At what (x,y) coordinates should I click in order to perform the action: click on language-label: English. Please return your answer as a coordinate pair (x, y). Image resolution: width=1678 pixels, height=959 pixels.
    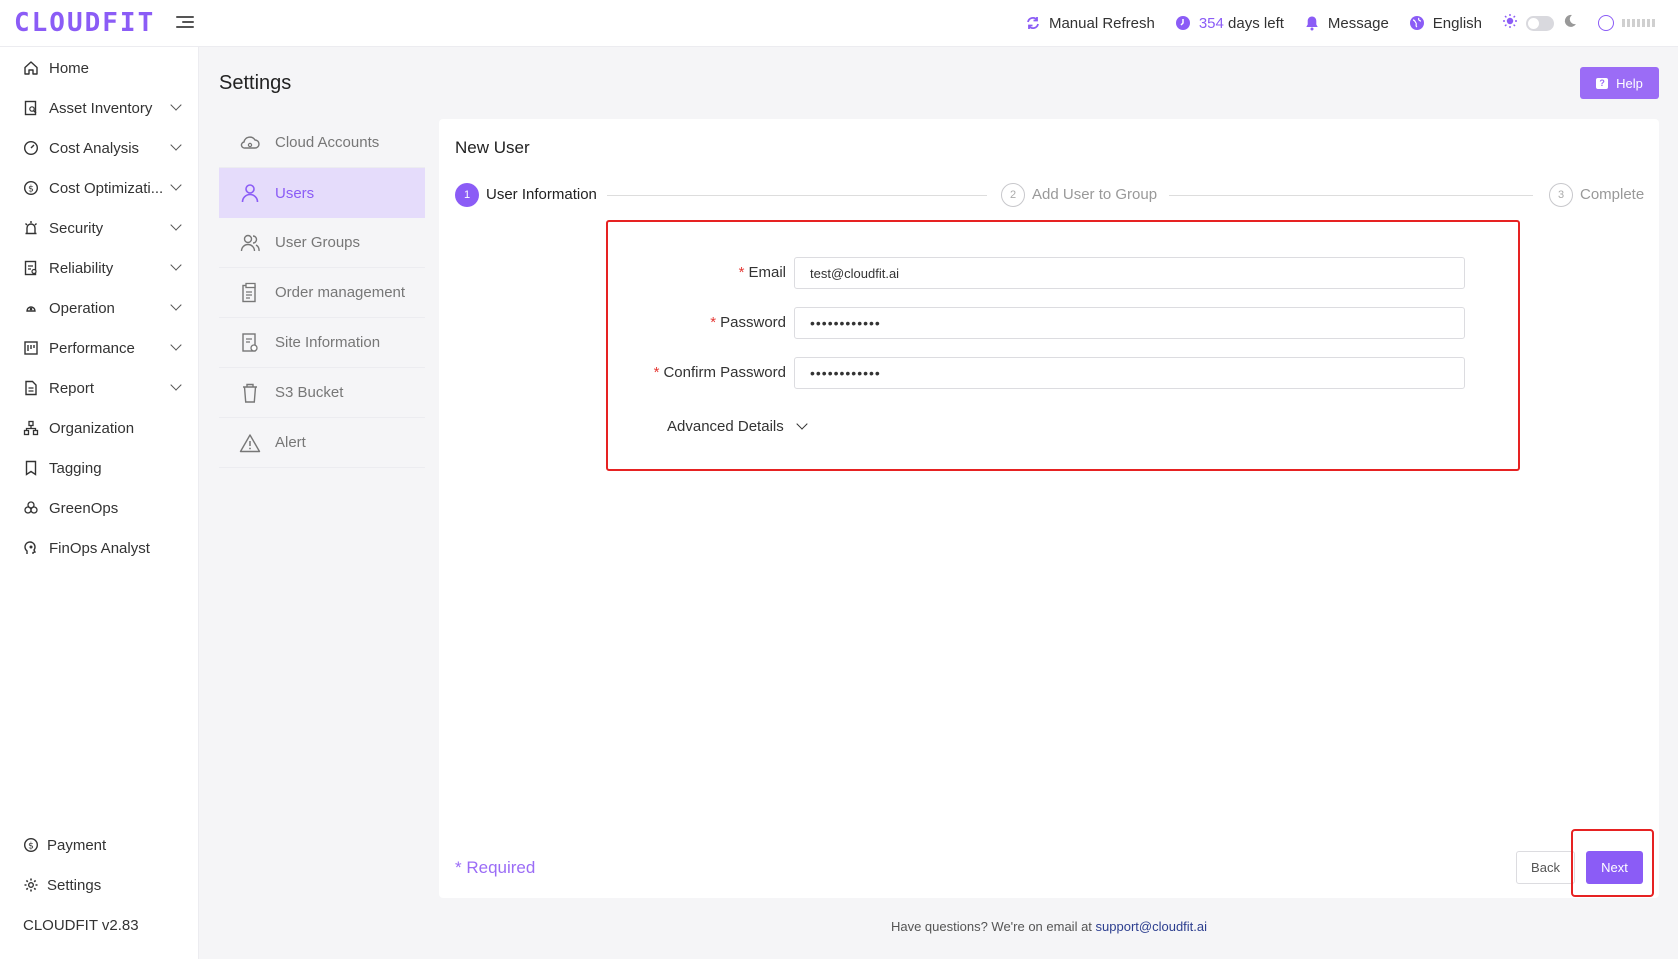
    Looking at the image, I should click on (1457, 23).